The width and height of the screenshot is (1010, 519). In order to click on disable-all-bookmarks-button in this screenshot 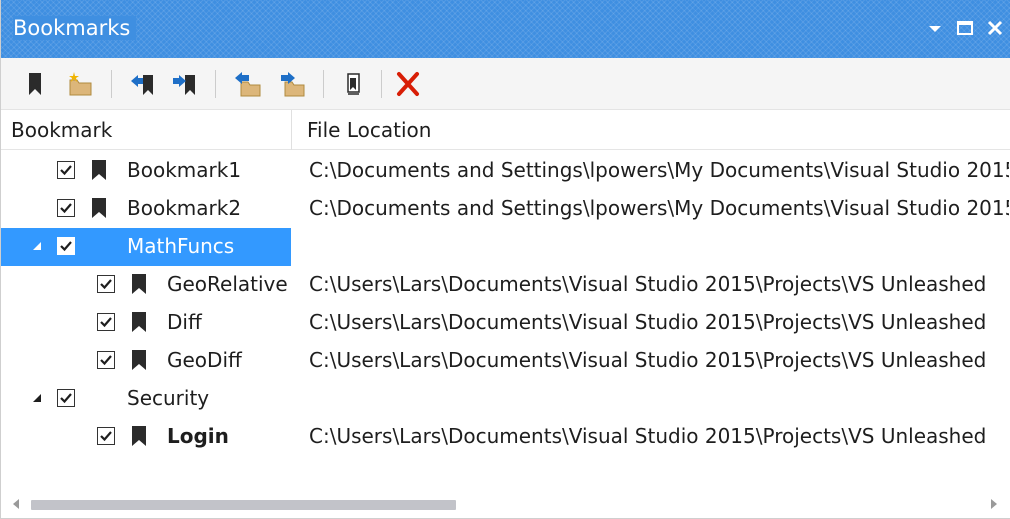, I will do `click(354, 84)`.